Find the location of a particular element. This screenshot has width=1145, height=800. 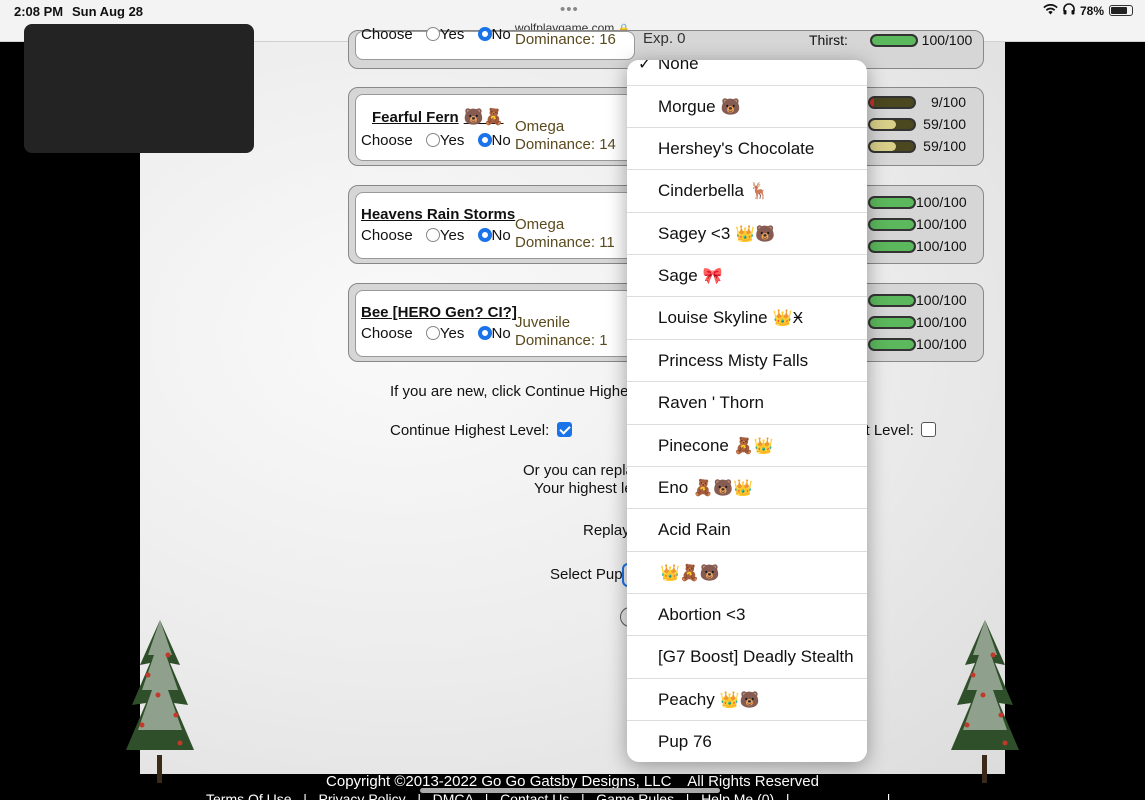

stat-row: 59/100 is located at coordinates (917, 124).